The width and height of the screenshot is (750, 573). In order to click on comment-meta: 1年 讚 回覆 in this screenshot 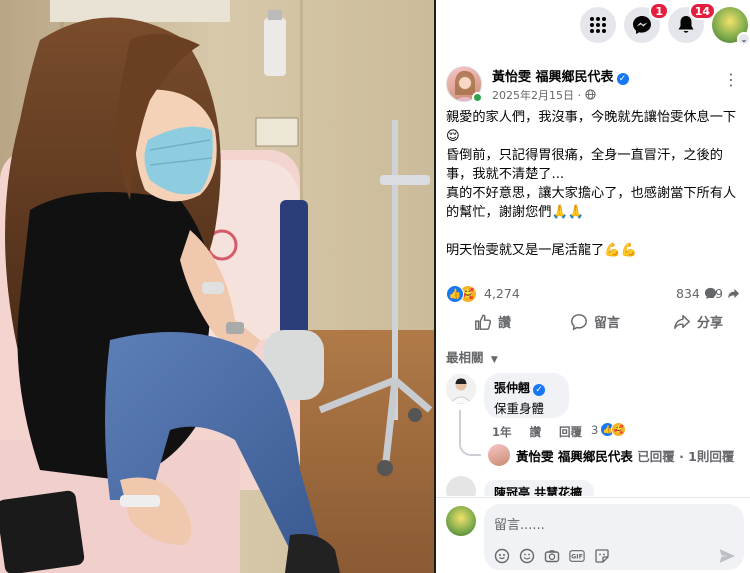, I will do `click(544, 432)`.